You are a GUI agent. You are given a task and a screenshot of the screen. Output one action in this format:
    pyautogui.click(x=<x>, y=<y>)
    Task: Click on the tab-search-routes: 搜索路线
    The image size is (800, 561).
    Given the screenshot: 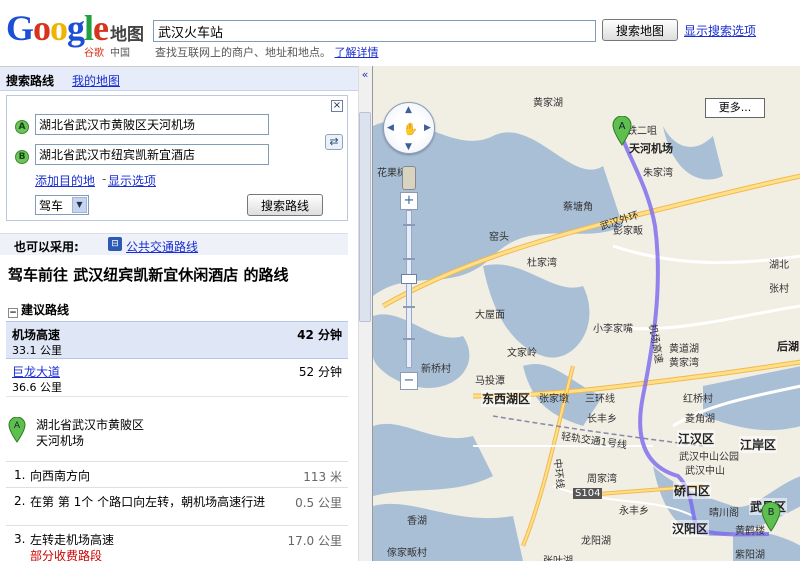 What is the action you would take?
    pyautogui.click(x=30, y=80)
    